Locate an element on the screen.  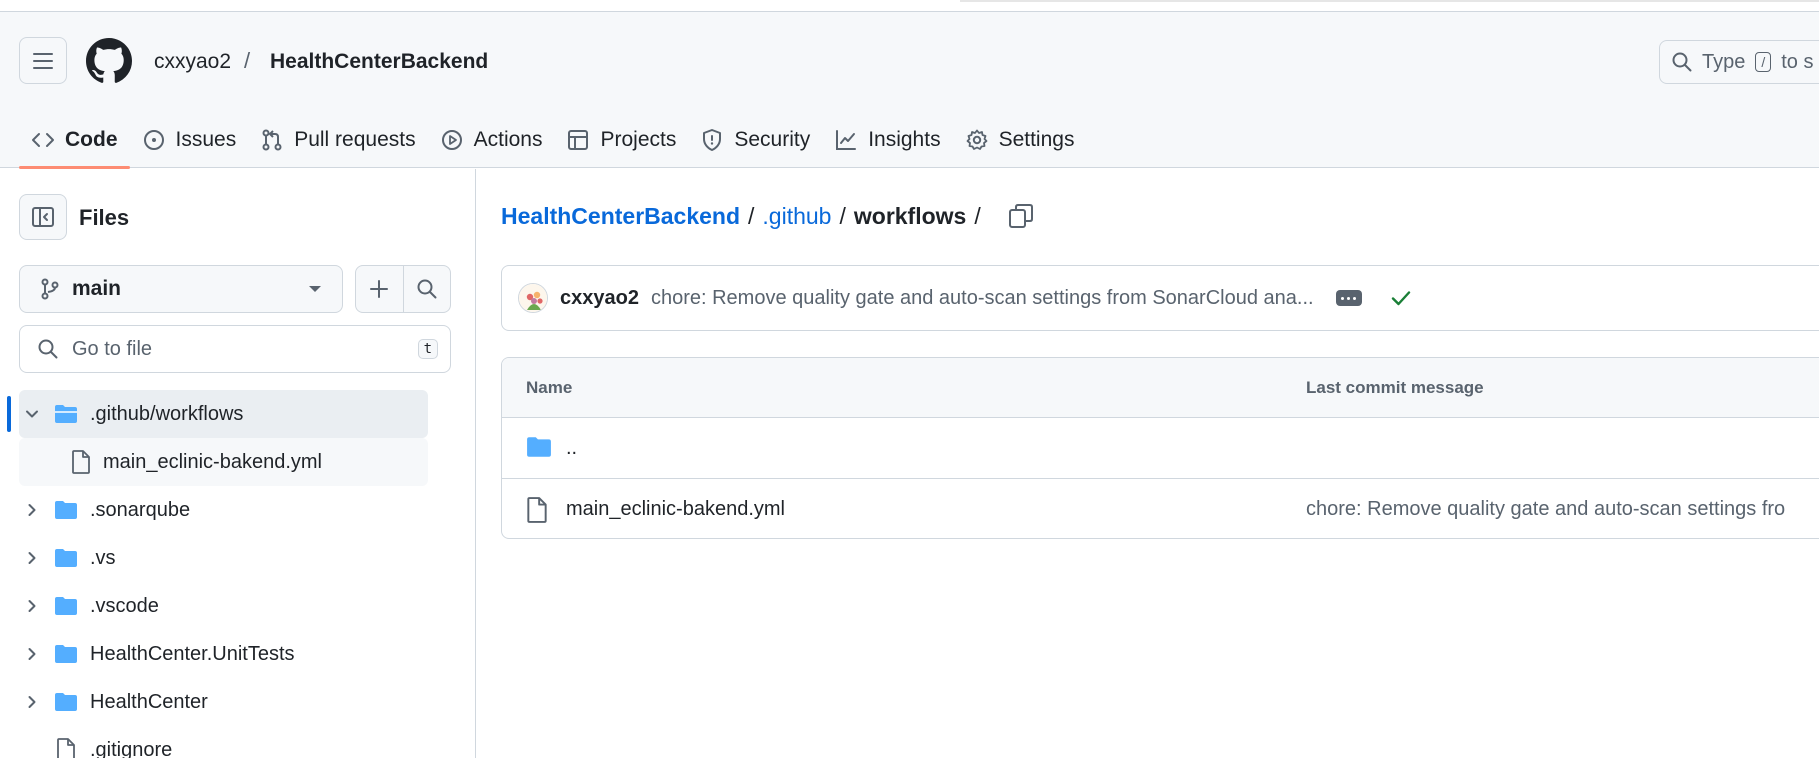
breadcrumb-root-link: HealthCenterBackend is located at coordinates (620, 216).